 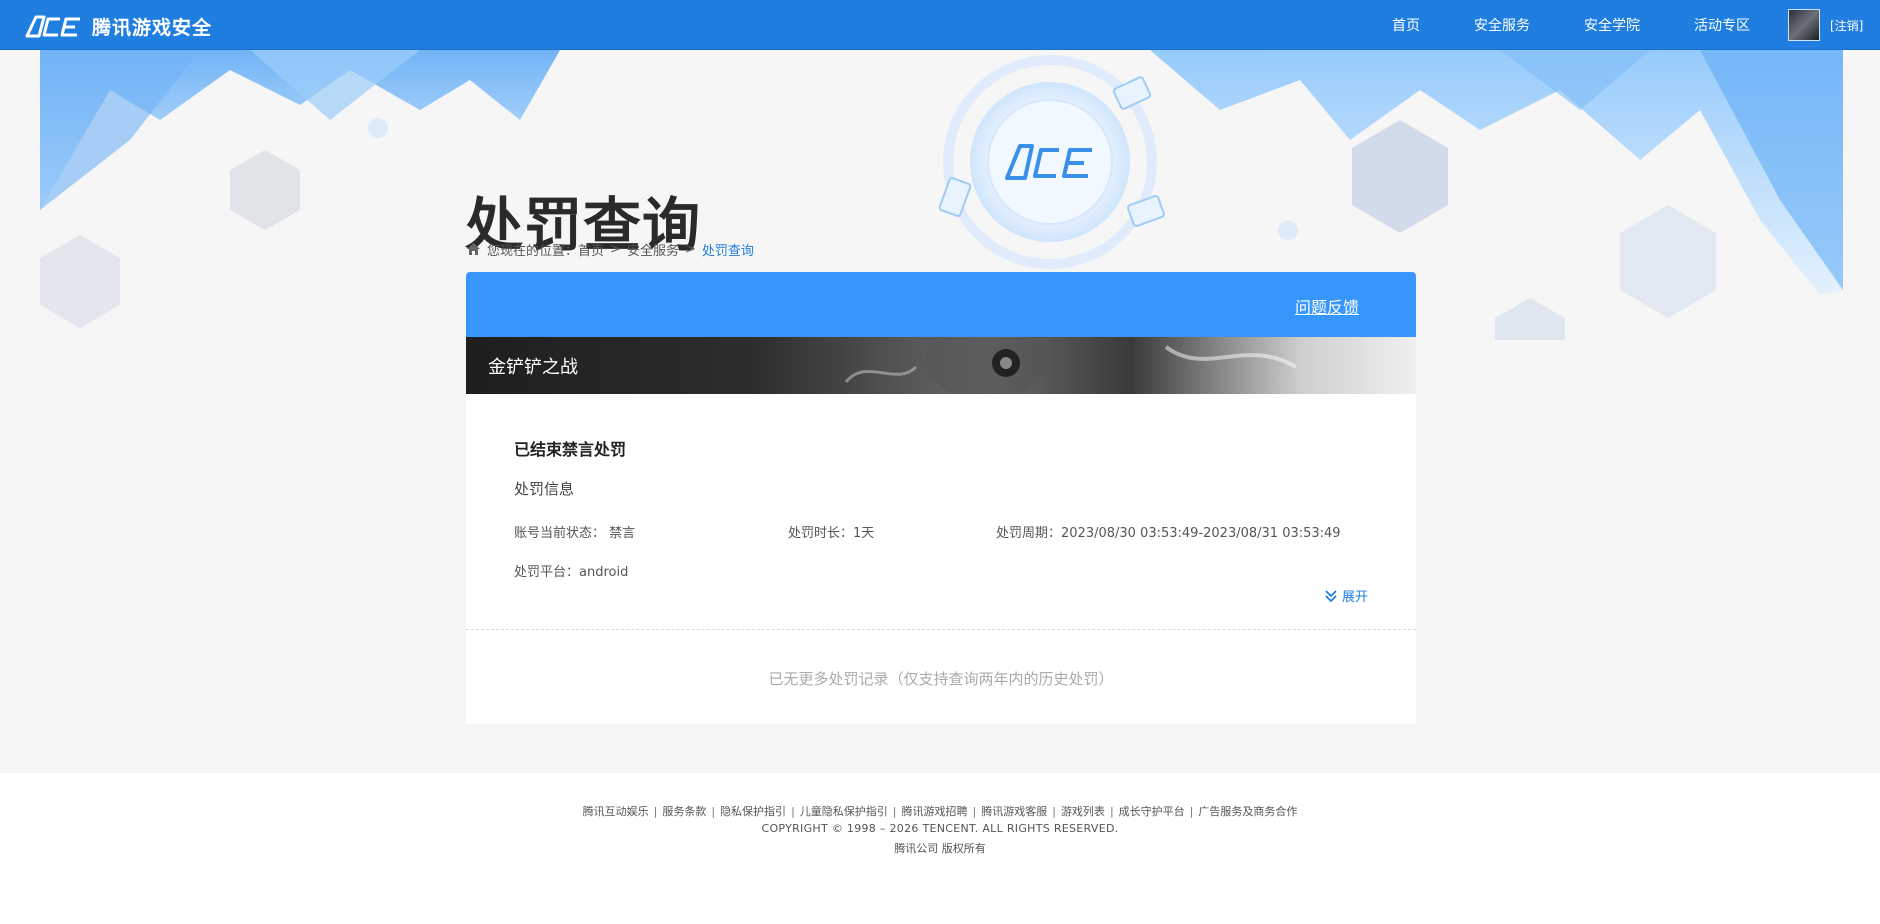 What do you see at coordinates (1247, 811) in the screenshot?
I see `footer-link: 广告服务及商务合作` at bounding box center [1247, 811].